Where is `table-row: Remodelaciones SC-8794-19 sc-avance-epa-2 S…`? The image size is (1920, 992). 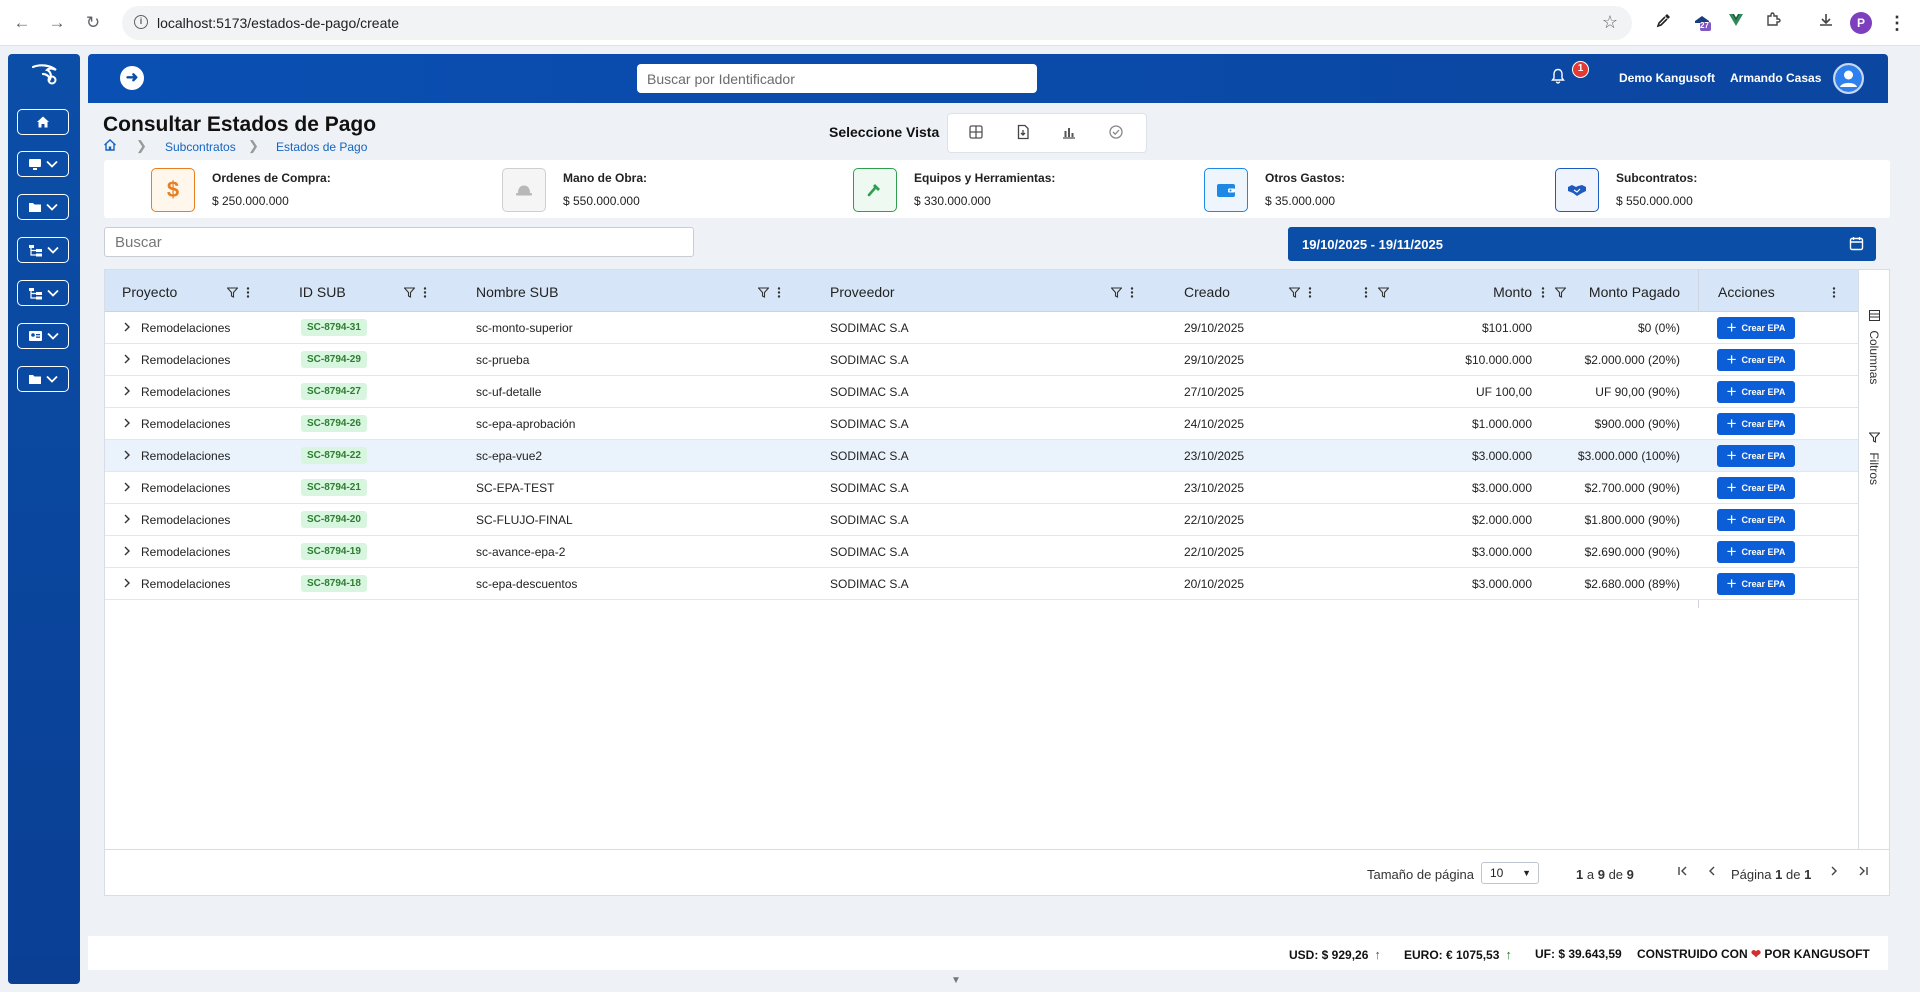 table-row: Remodelaciones SC-8794-19 sc-avance-epa-2 S… is located at coordinates (981, 552).